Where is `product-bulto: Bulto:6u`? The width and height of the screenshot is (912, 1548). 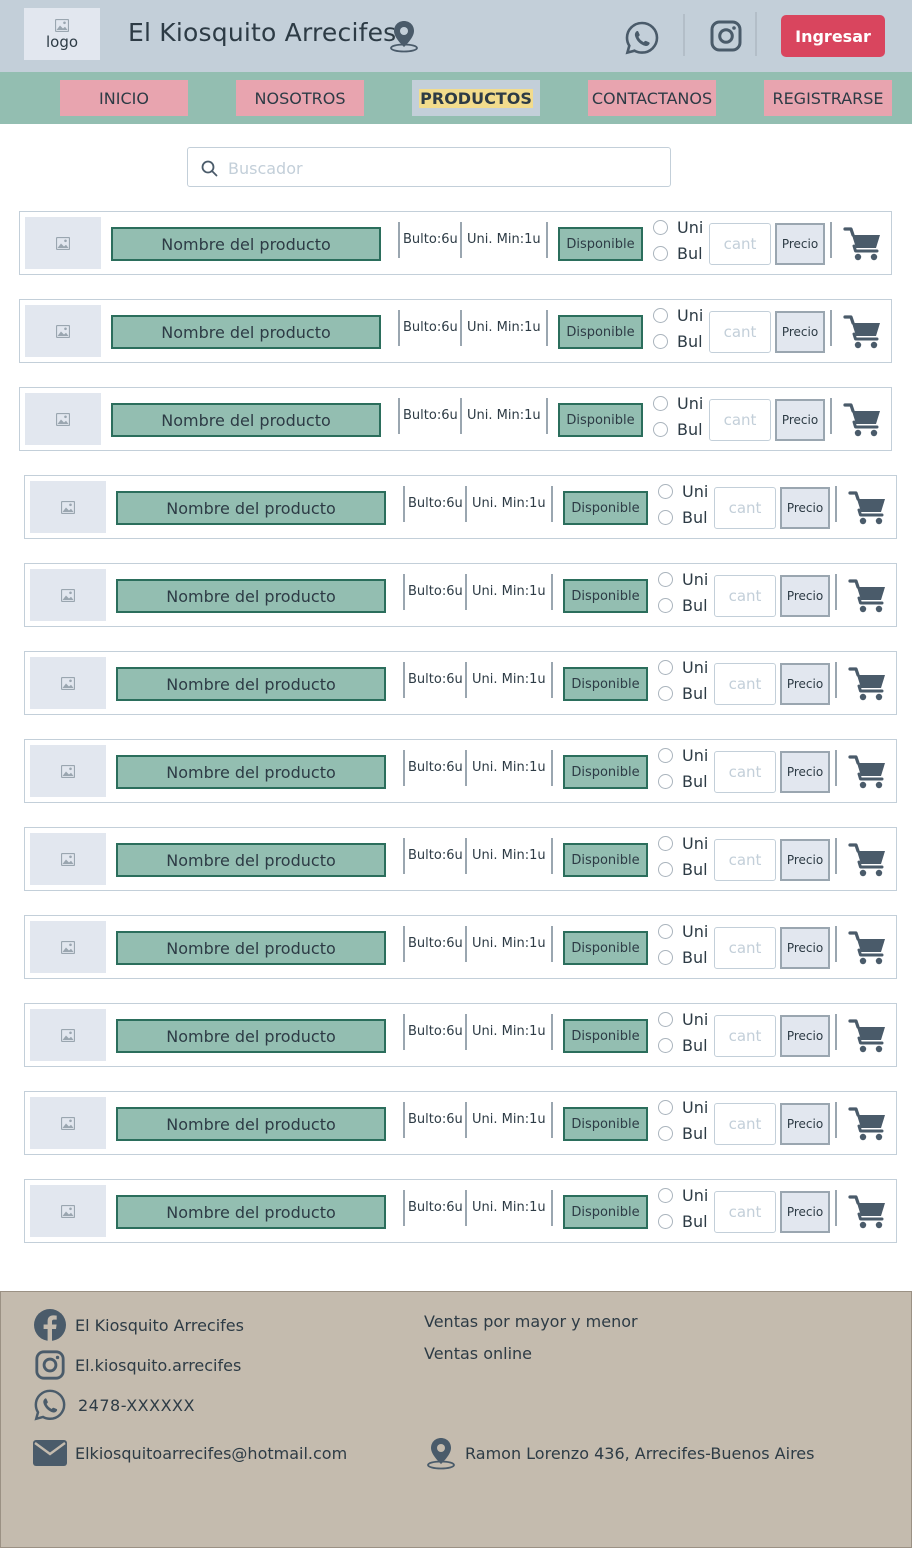
product-bulto: Bulto:6u is located at coordinates (435, 679).